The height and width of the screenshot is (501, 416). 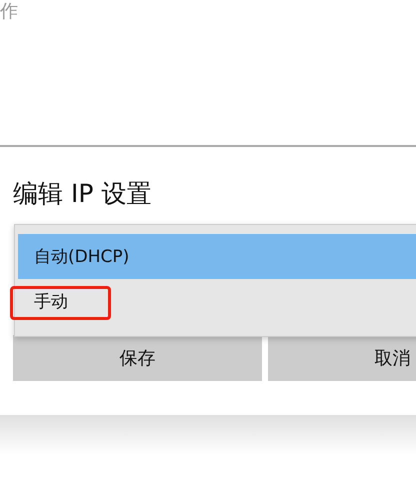 What do you see at coordinates (9, 12) in the screenshot?
I see `background-text: 作` at bounding box center [9, 12].